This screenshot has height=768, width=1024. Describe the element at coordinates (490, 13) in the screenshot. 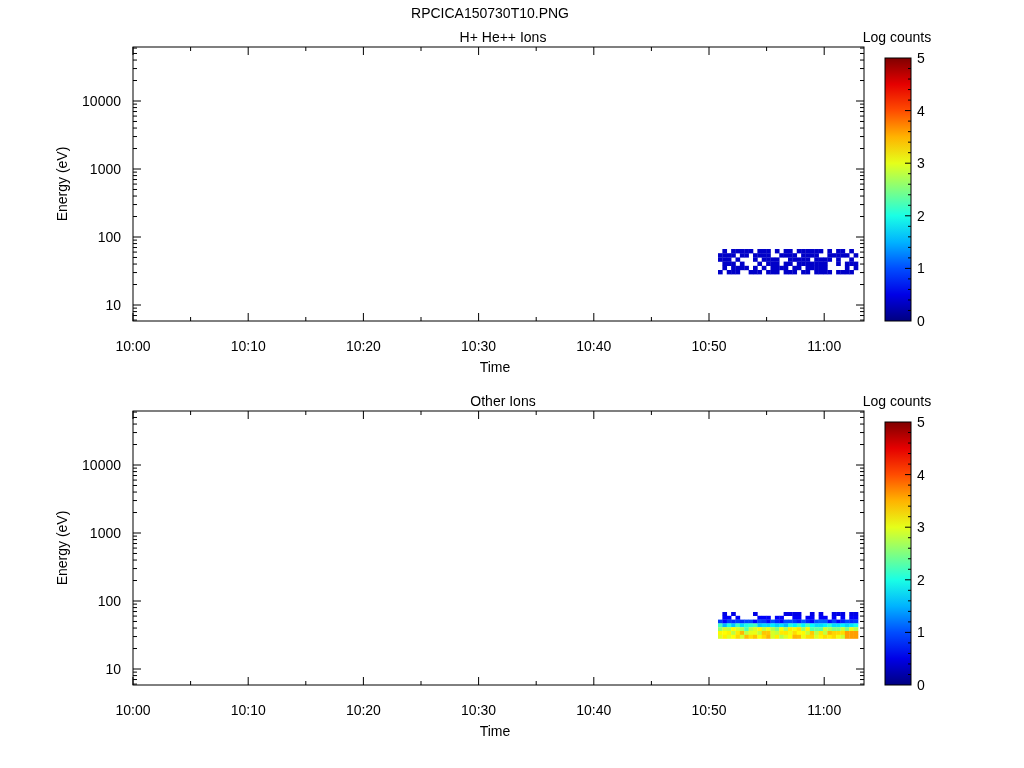

I see `figure-title: RPCICA150730T10.PNG` at that location.